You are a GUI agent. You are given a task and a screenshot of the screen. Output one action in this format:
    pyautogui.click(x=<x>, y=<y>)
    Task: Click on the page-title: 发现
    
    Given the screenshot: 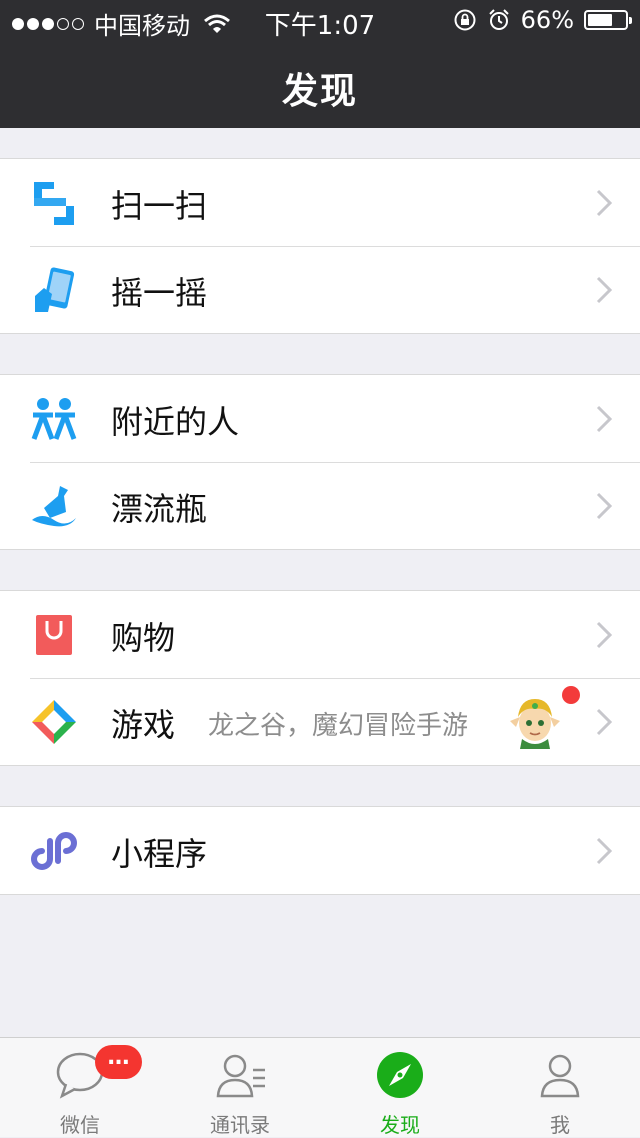 What is the action you would take?
    pyautogui.click(x=319, y=91)
    